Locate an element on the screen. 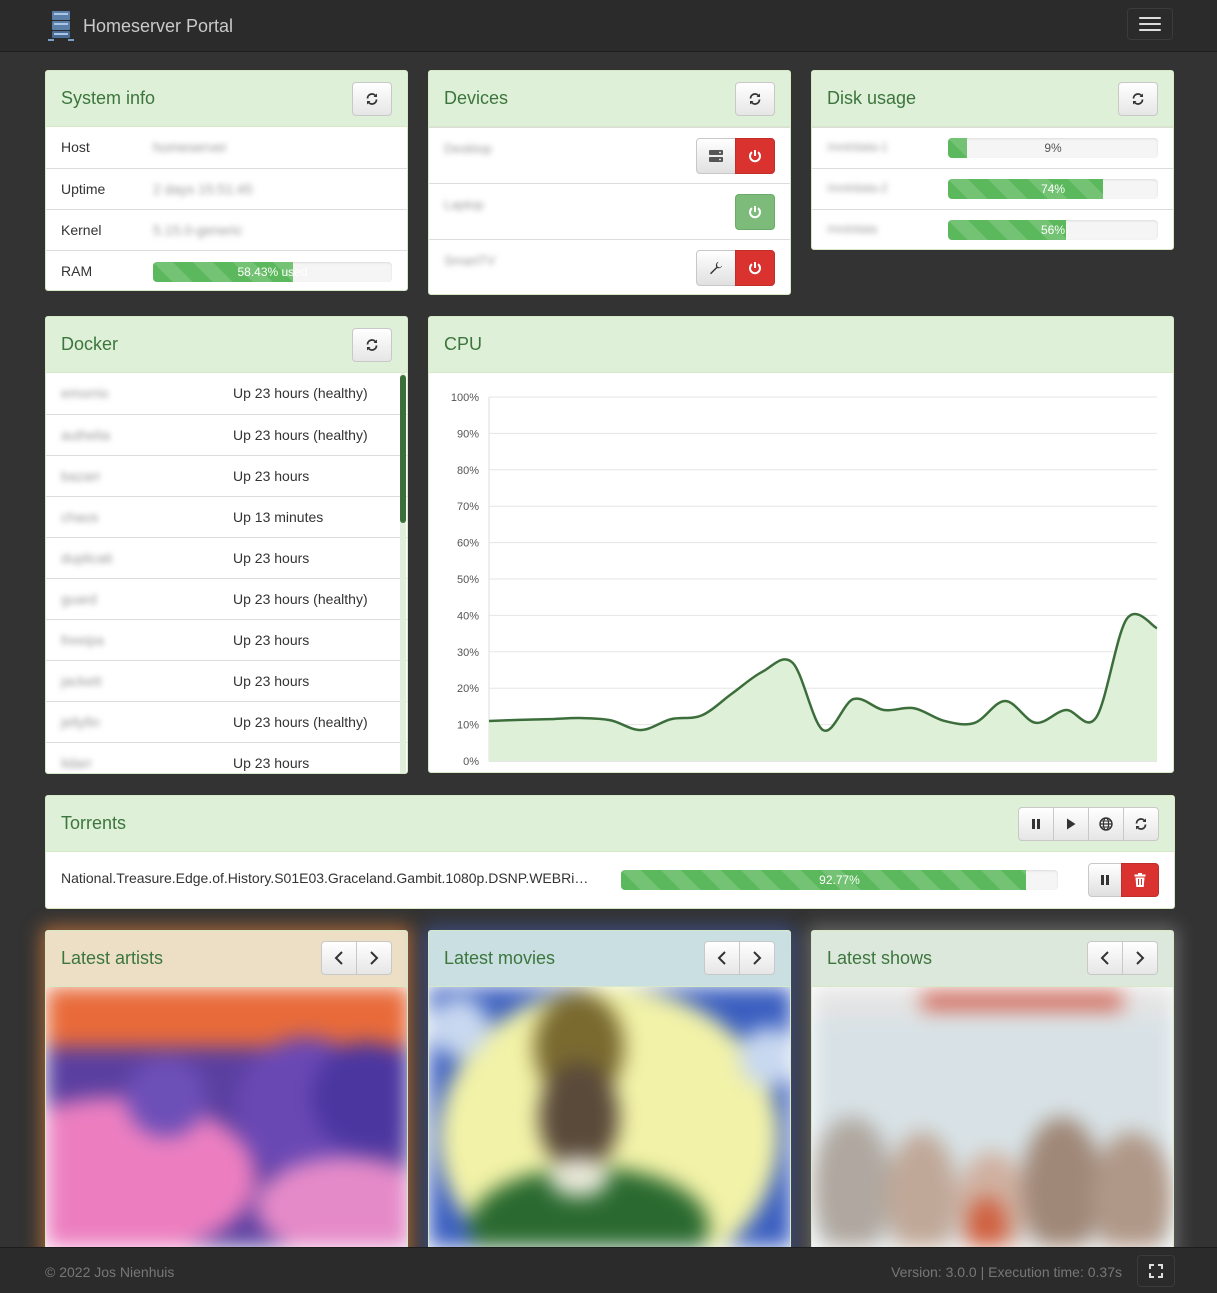  panel-title: Latest shows is located at coordinates (880, 958).